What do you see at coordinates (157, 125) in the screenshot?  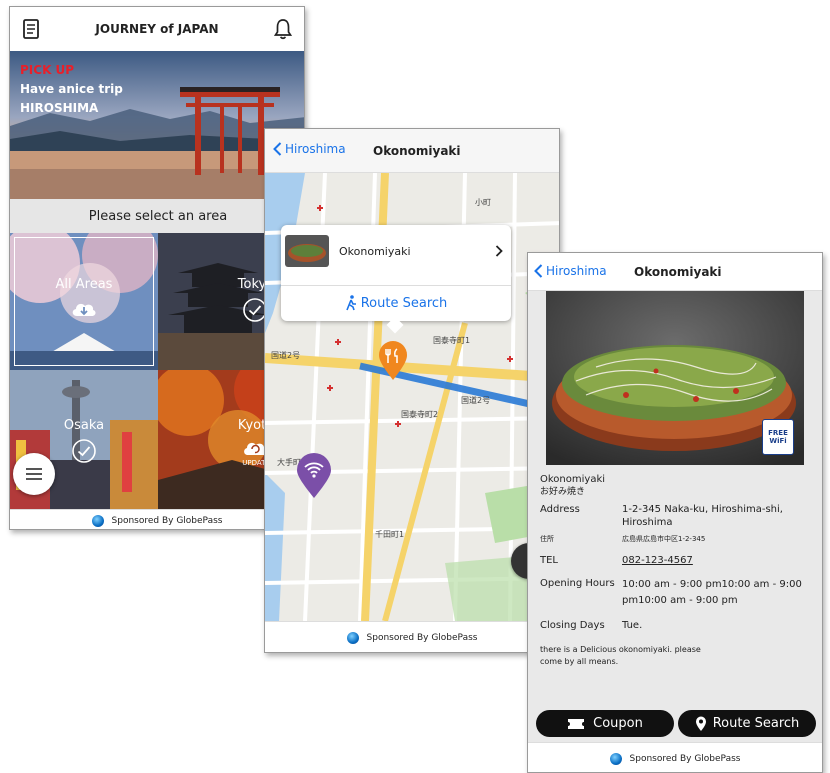 I see `pickup-banner: PICK UP Have anice trip HIROSHIMA` at bounding box center [157, 125].